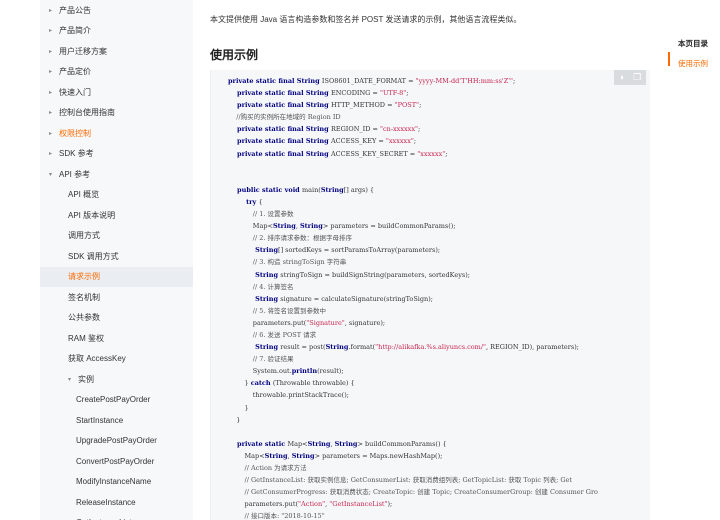  I want to click on sidebar-item: ConvertPostPayOrder, so click(116, 461).